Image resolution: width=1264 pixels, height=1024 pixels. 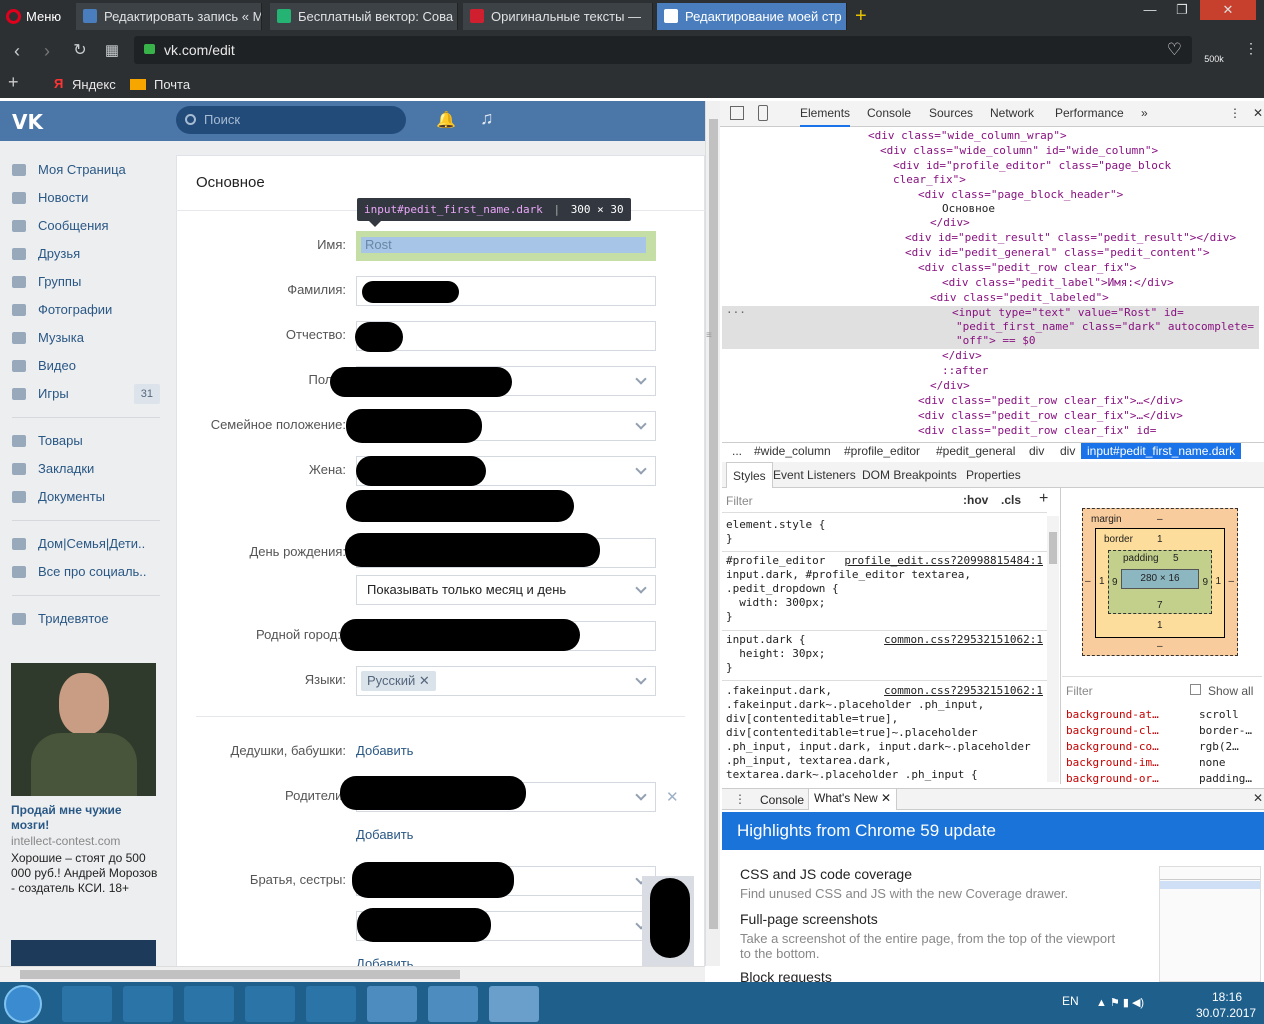 What do you see at coordinates (80, 51) in the screenshot?
I see `reload-icon: ↻` at bounding box center [80, 51].